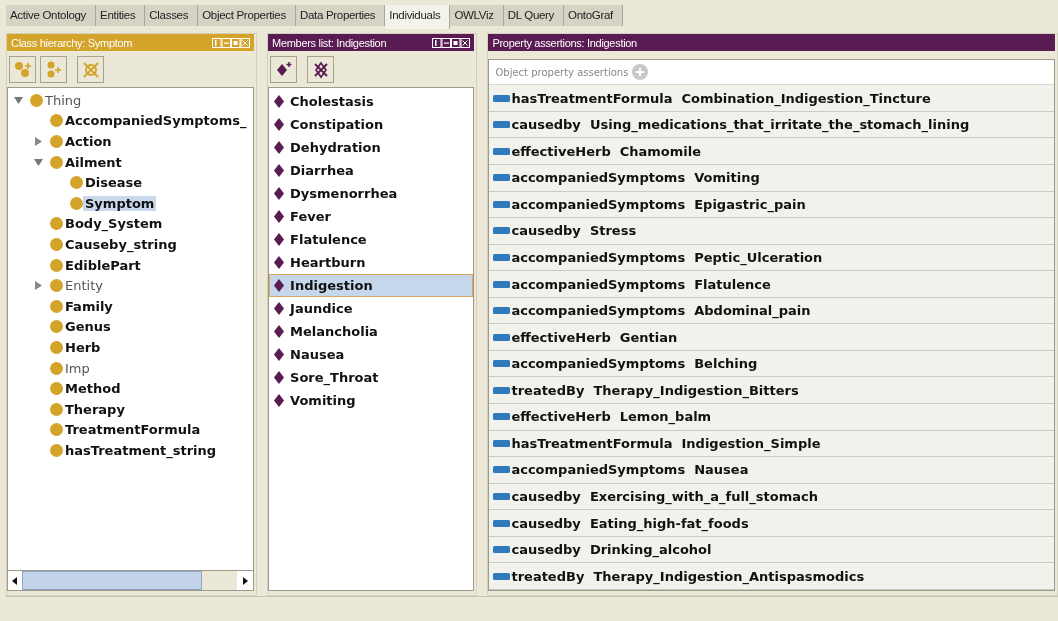 The height and width of the screenshot is (621, 1058). What do you see at coordinates (371, 377) in the screenshot?
I see `individual-item: Sore_Throat` at bounding box center [371, 377].